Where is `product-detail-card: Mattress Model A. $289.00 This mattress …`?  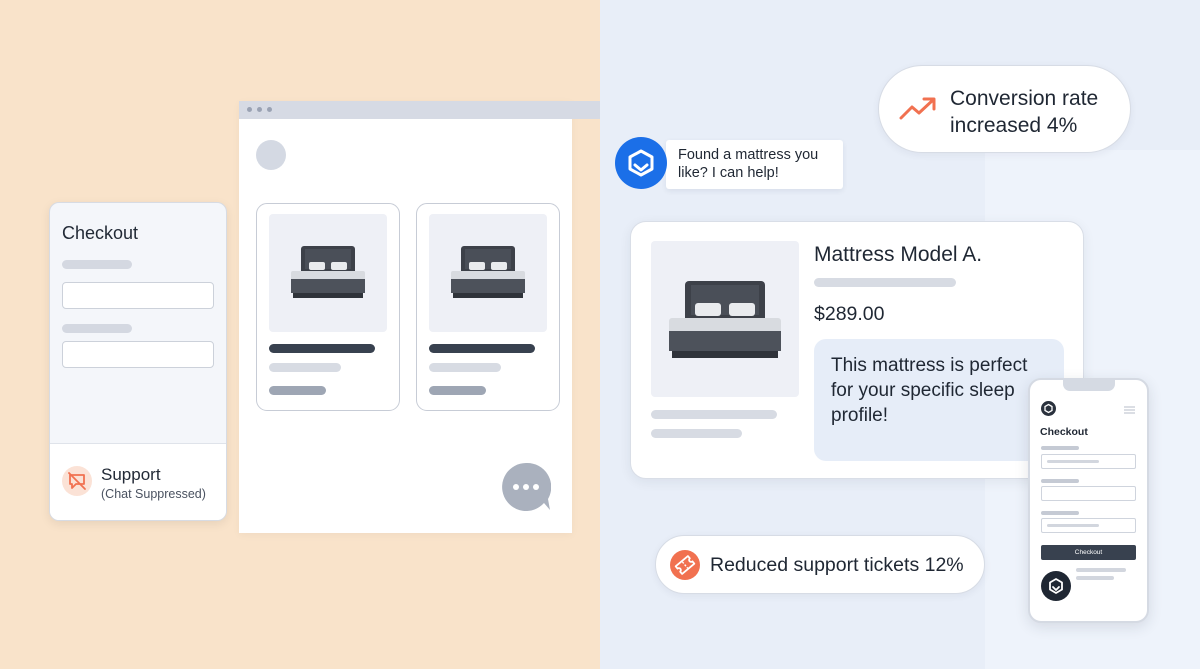
product-detail-card: Mattress Model A. $289.00 This mattress … is located at coordinates (857, 350).